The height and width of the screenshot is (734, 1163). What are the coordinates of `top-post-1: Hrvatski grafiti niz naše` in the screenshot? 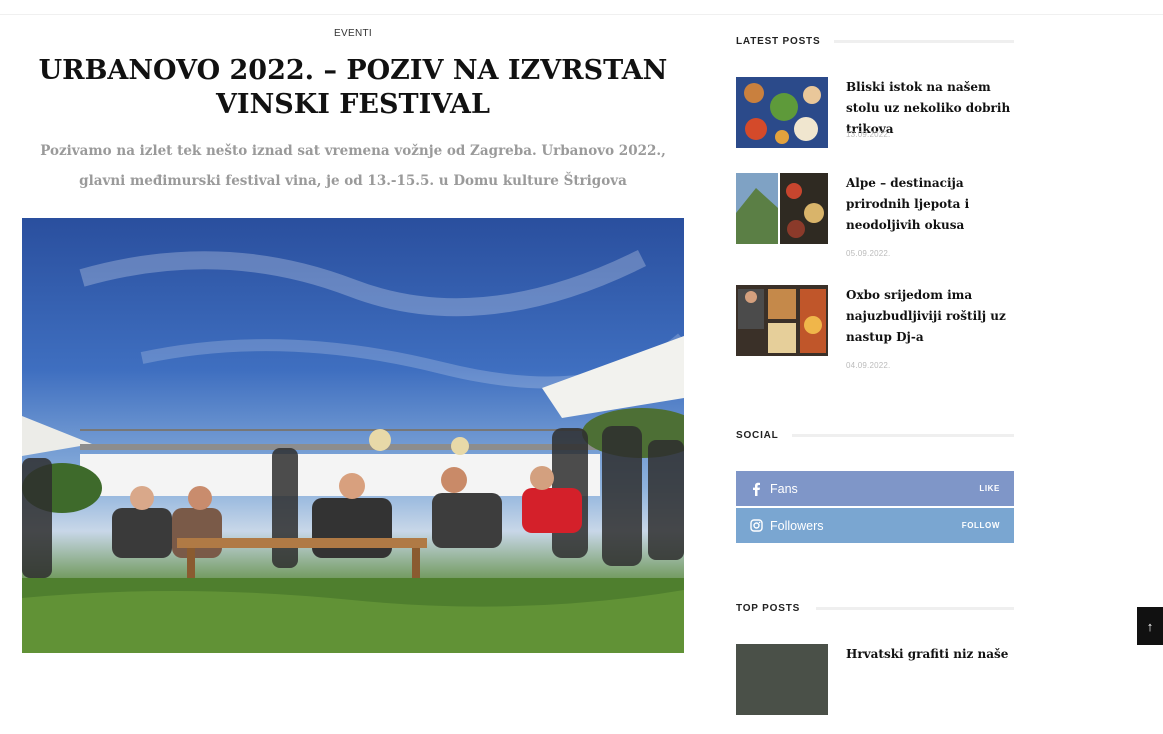 It's located at (875, 689).